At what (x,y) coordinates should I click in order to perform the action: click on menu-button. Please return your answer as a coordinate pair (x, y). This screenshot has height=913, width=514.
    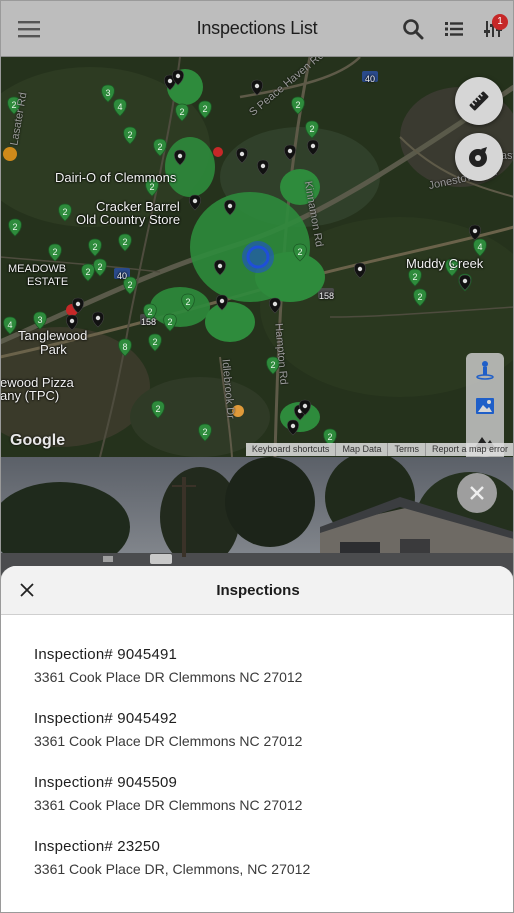
    Looking at the image, I should click on (29, 29).